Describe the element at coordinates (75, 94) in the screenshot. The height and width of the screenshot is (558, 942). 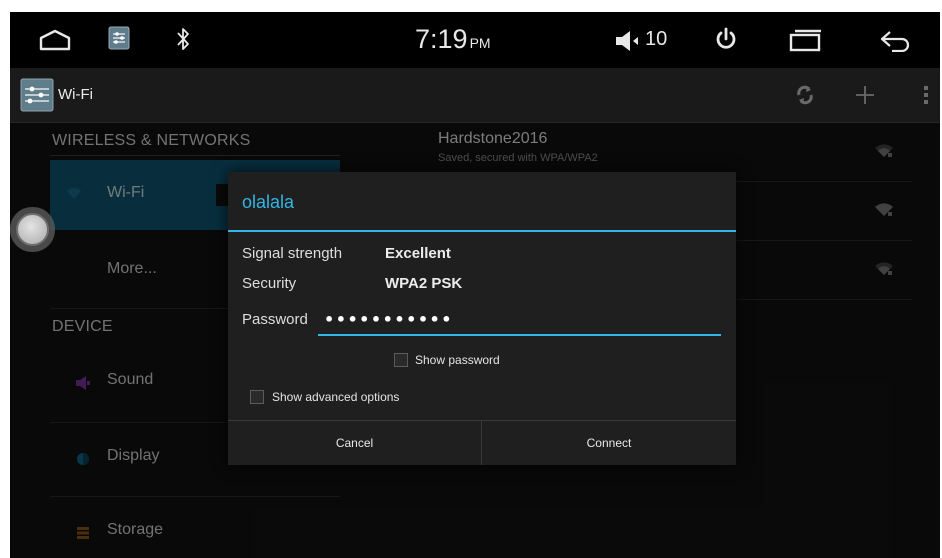
I see `page-title: Wi-Fi` at that location.